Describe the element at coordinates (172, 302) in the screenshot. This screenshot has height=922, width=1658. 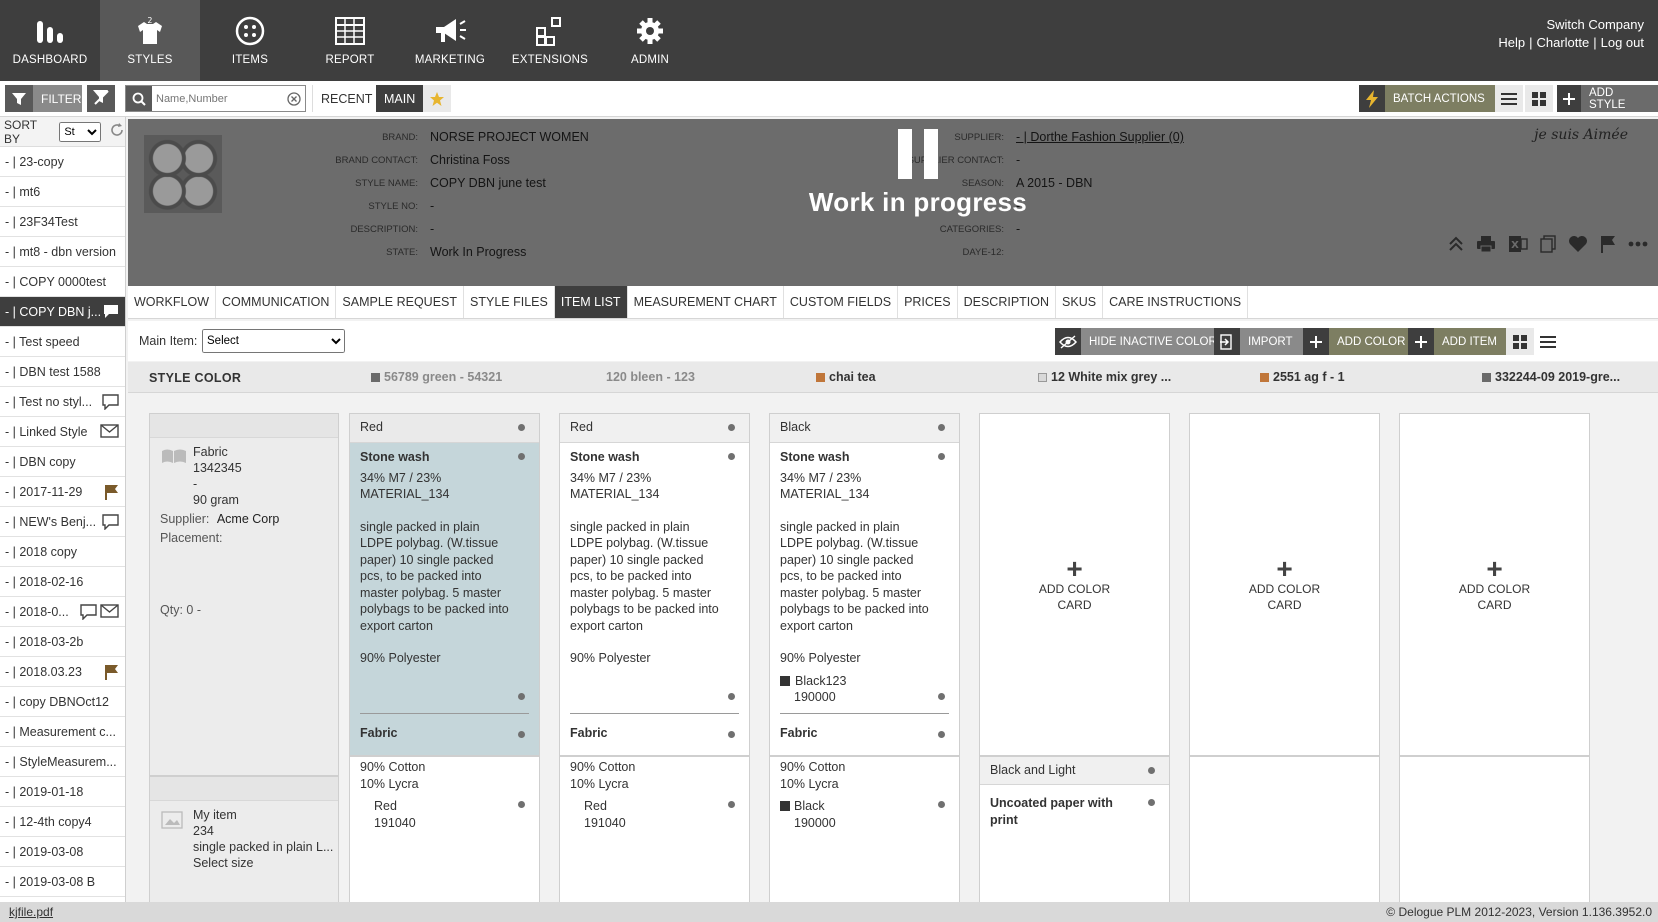
I see `tab-workflow: WORKFLOW` at that location.